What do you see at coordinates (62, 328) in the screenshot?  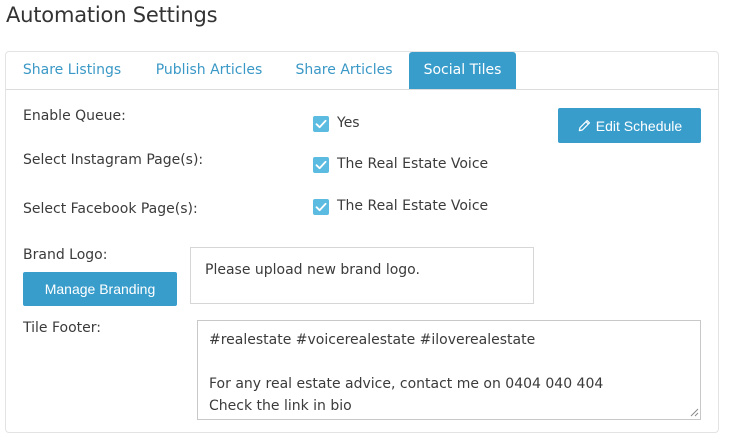 I see `tile-footer-label: Tile Footer:` at bounding box center [62, 328].